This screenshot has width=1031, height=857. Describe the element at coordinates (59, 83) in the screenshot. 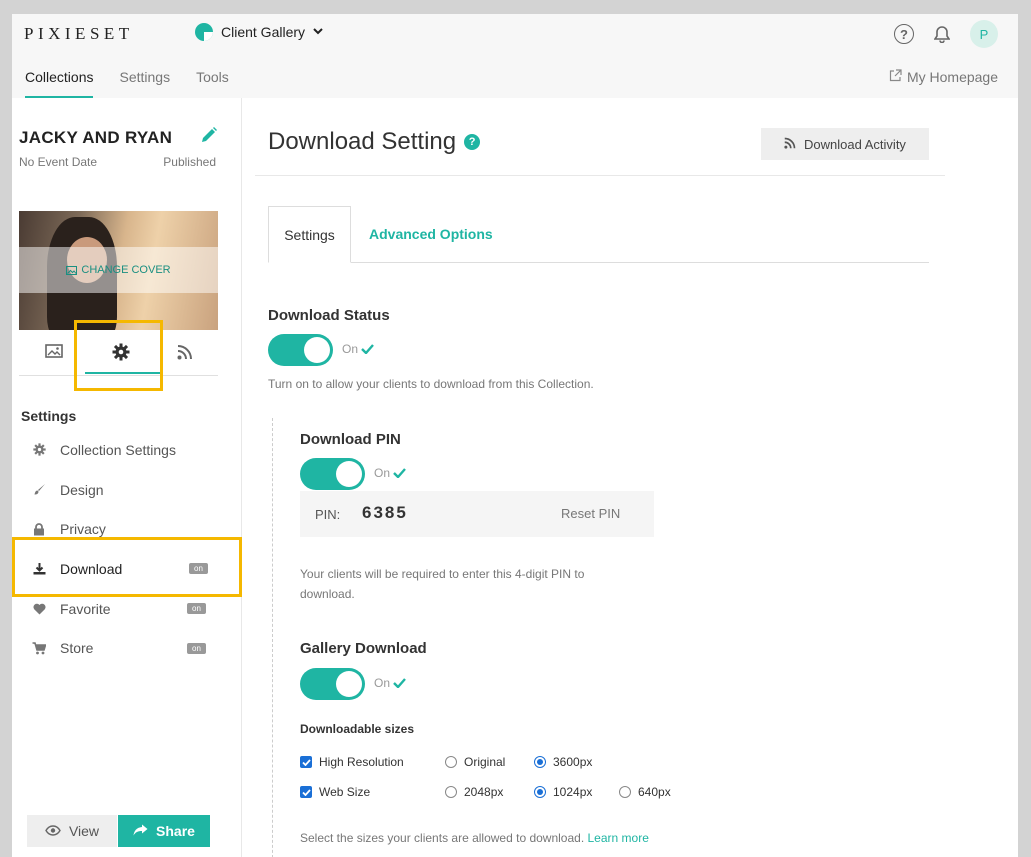

I see `tab-collections: Collections` at that location.